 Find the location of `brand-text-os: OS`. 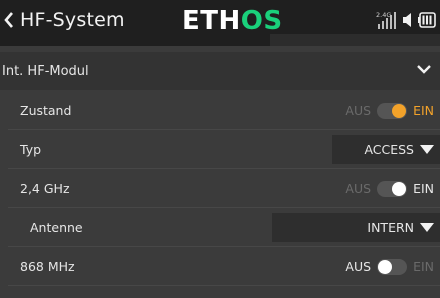

brand-text-os: OS is located at coordinates (261, 21).